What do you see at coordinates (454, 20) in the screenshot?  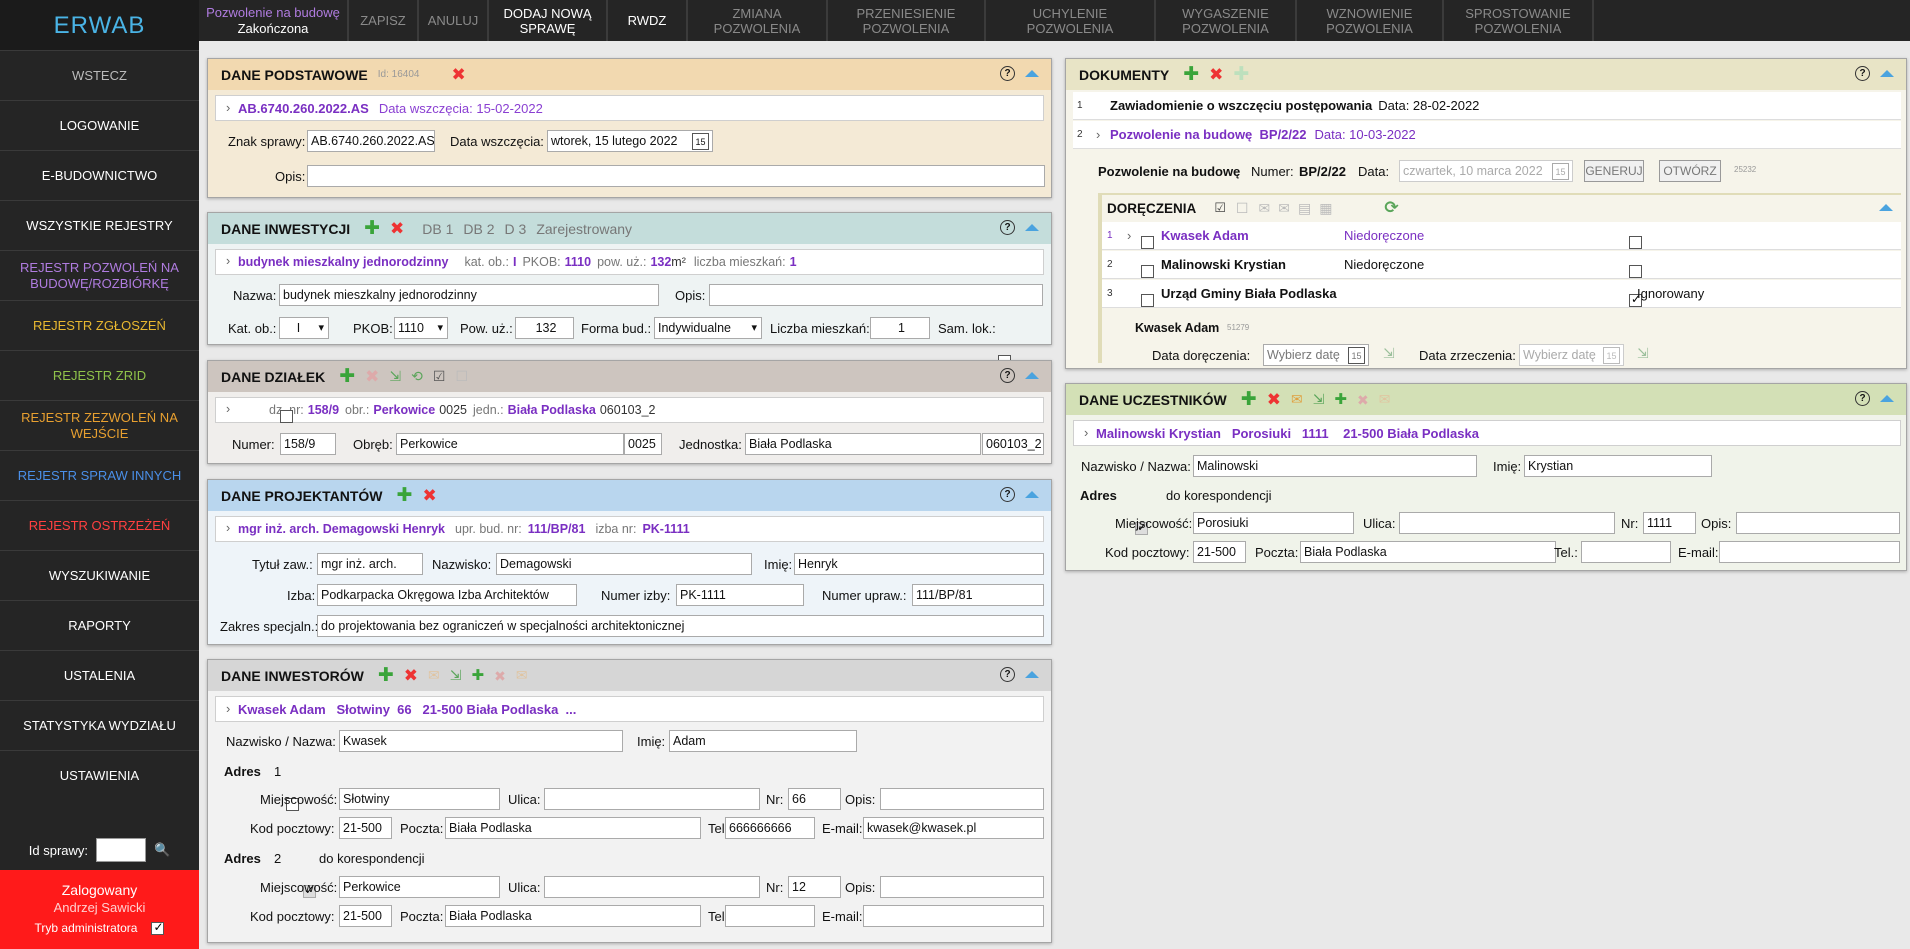 I see `toolbar-tab-1: ANULUJ` at bounding box center [454, 20].